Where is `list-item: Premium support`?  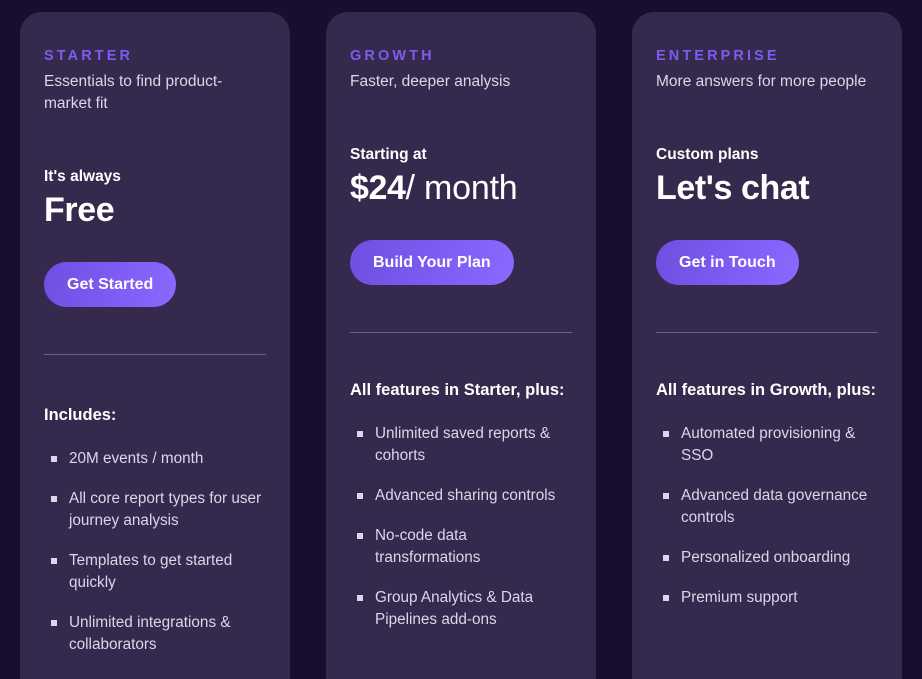
list-item: Premium support is located at coordinates (767, 598).